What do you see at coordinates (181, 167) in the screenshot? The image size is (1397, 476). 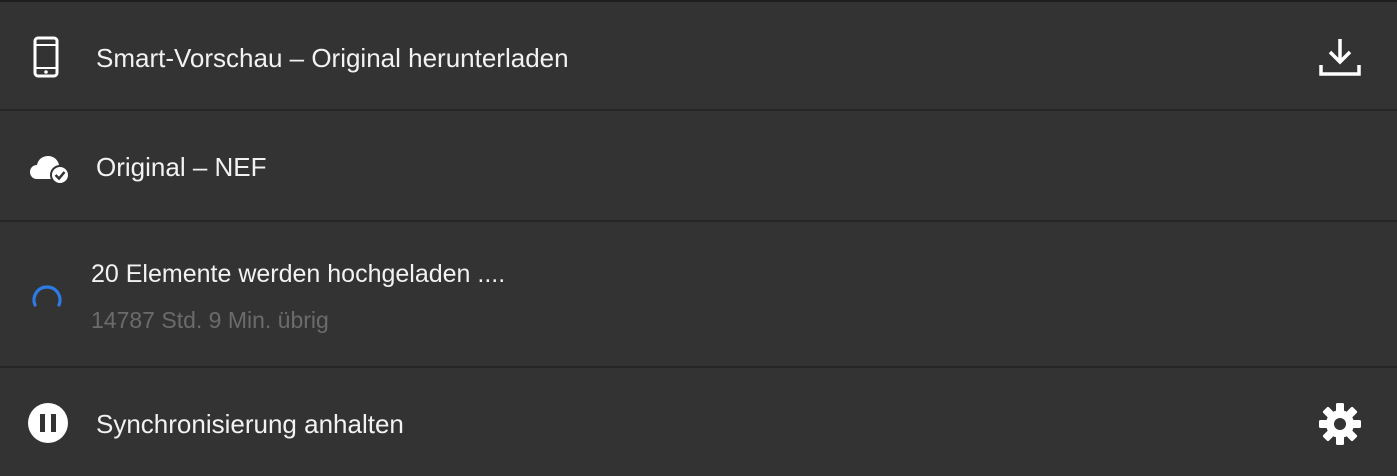 I see `original-label: Original – NEF` at bounding box center [181, 167].